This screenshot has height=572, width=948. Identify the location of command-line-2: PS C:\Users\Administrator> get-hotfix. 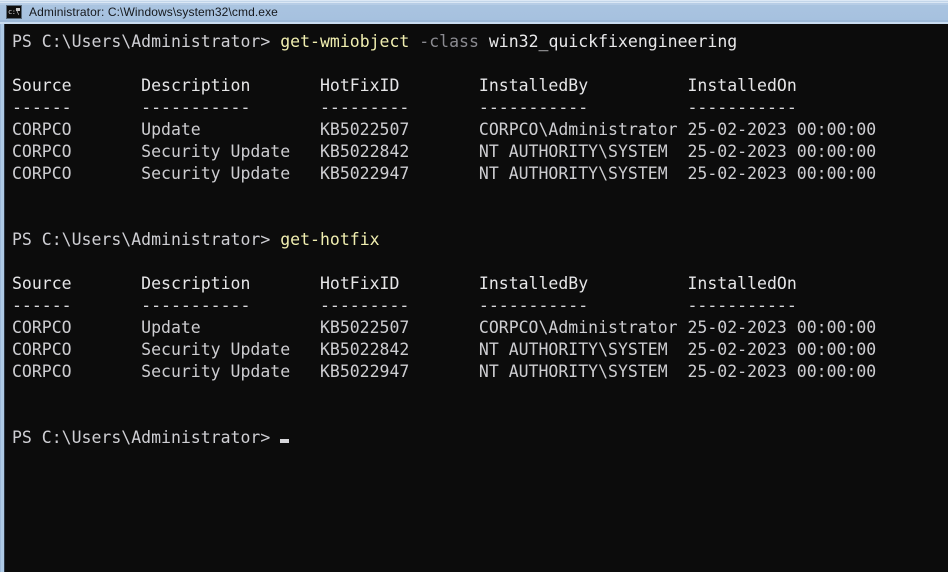
(480, 240).